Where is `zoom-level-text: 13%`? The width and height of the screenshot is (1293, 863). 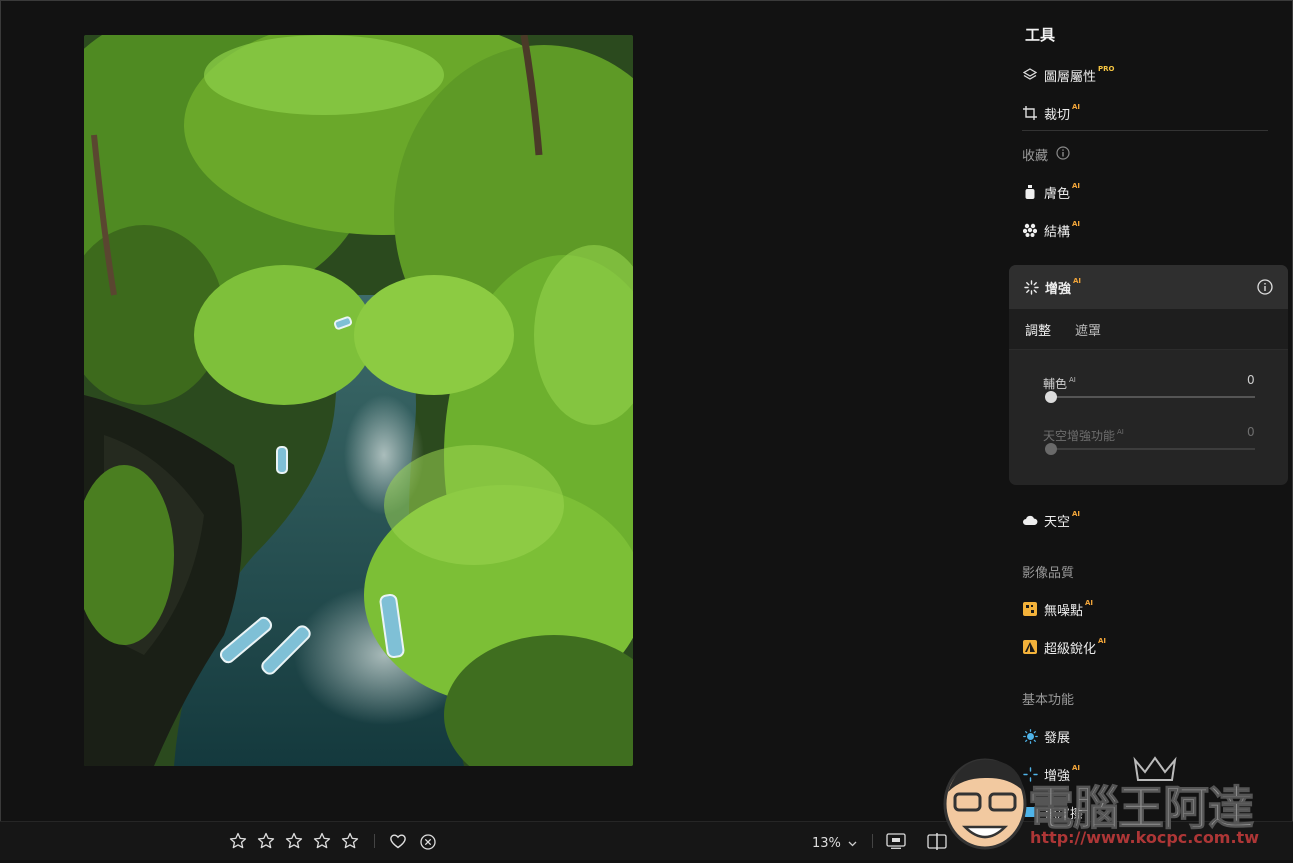
zoom-level-text: 13% is located at coordinates (826, 843).